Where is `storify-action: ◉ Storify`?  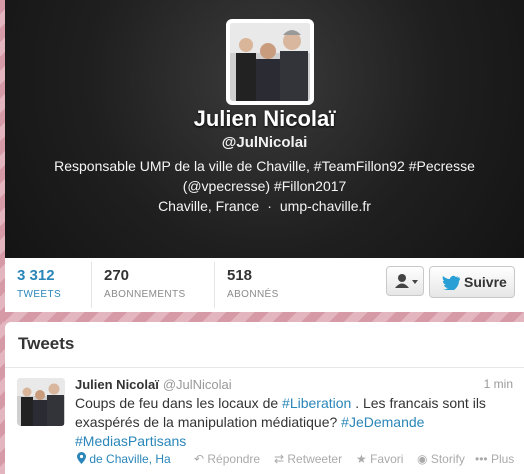
storify-action: ◉ Storify is located at coordinates (441, 459).